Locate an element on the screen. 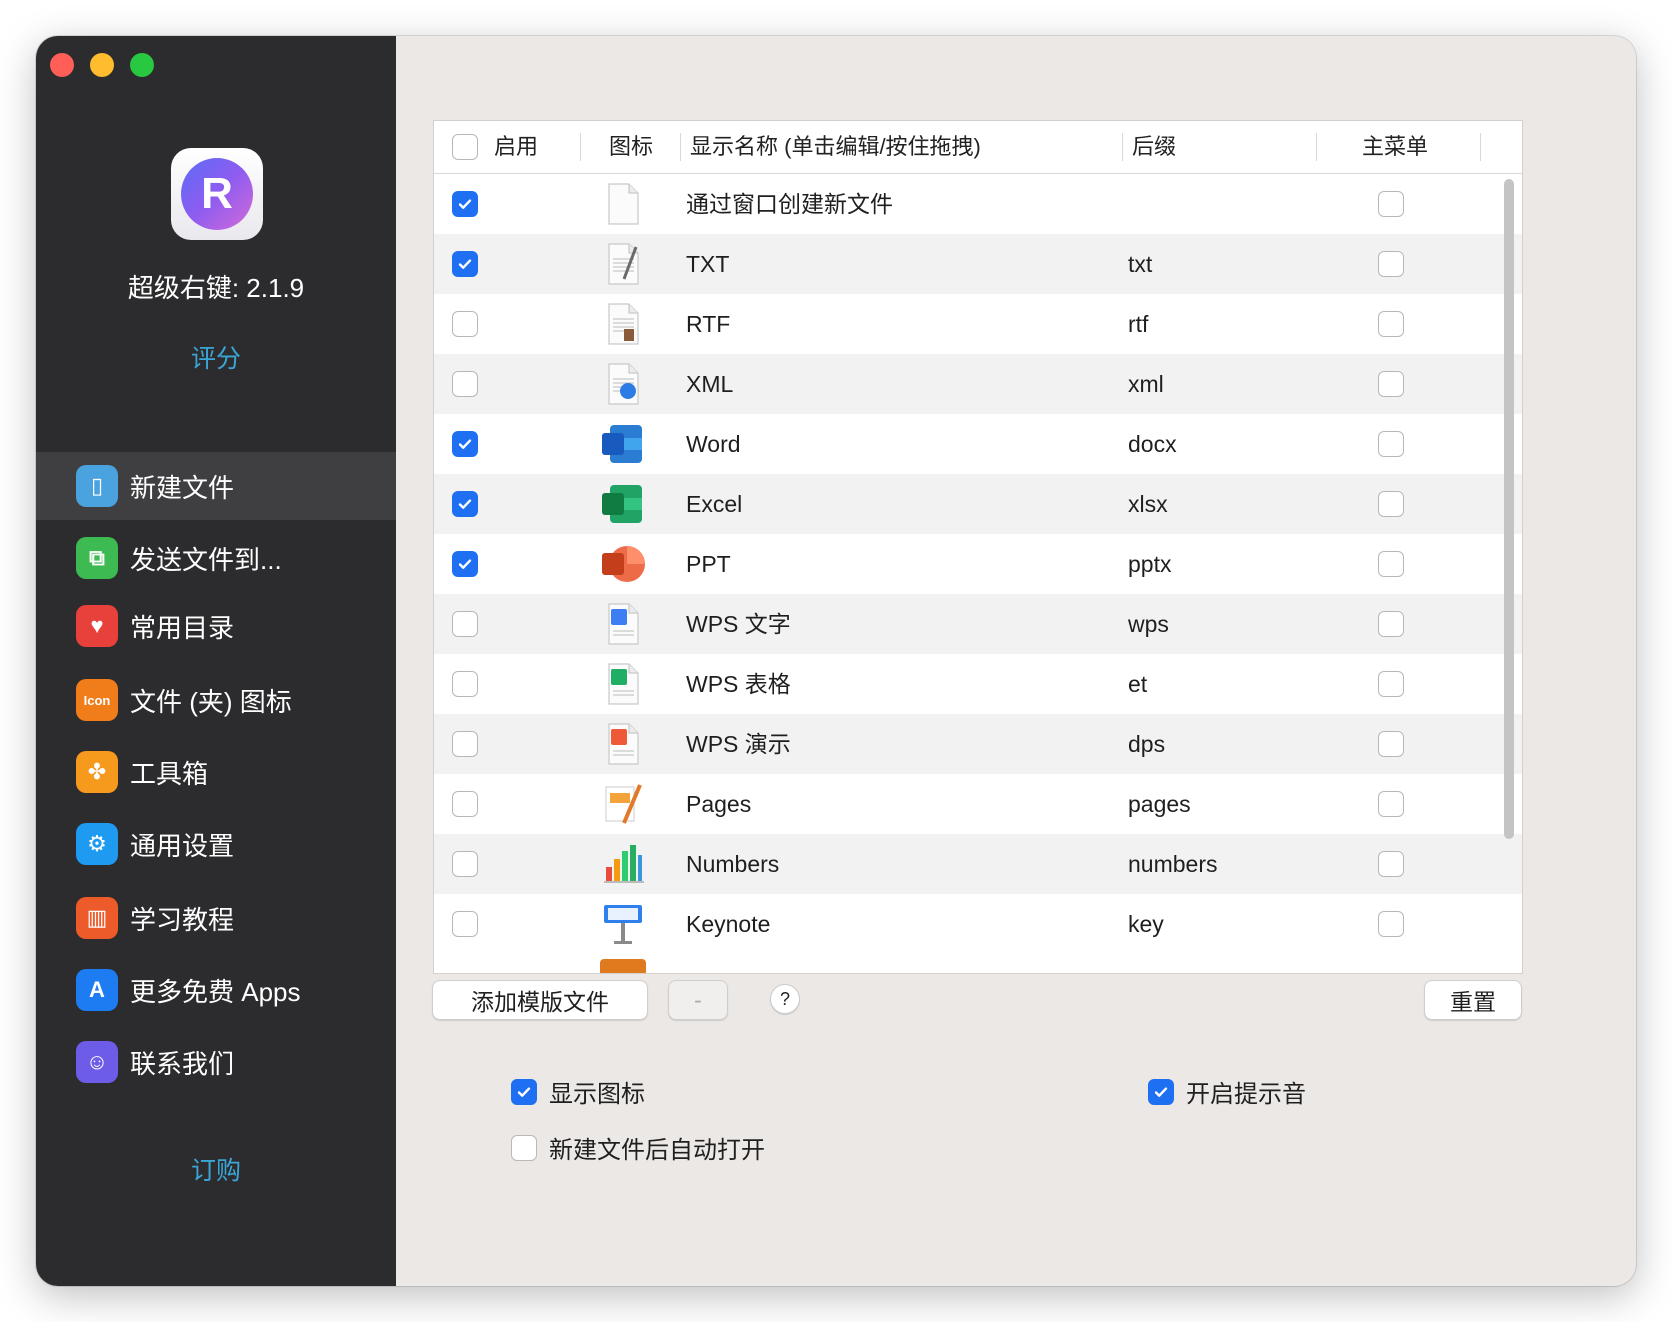 The image size is (1672, 1322). table-row: RTF rtf is located at coordinates (978, 324).